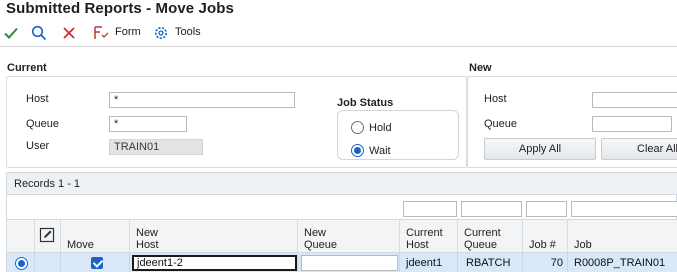 This screenshot has height=272, width=677. What do you see at coordinates (632, 124) in the screenshot?
I see `new-queue-input` at bounding box center [632, 124].